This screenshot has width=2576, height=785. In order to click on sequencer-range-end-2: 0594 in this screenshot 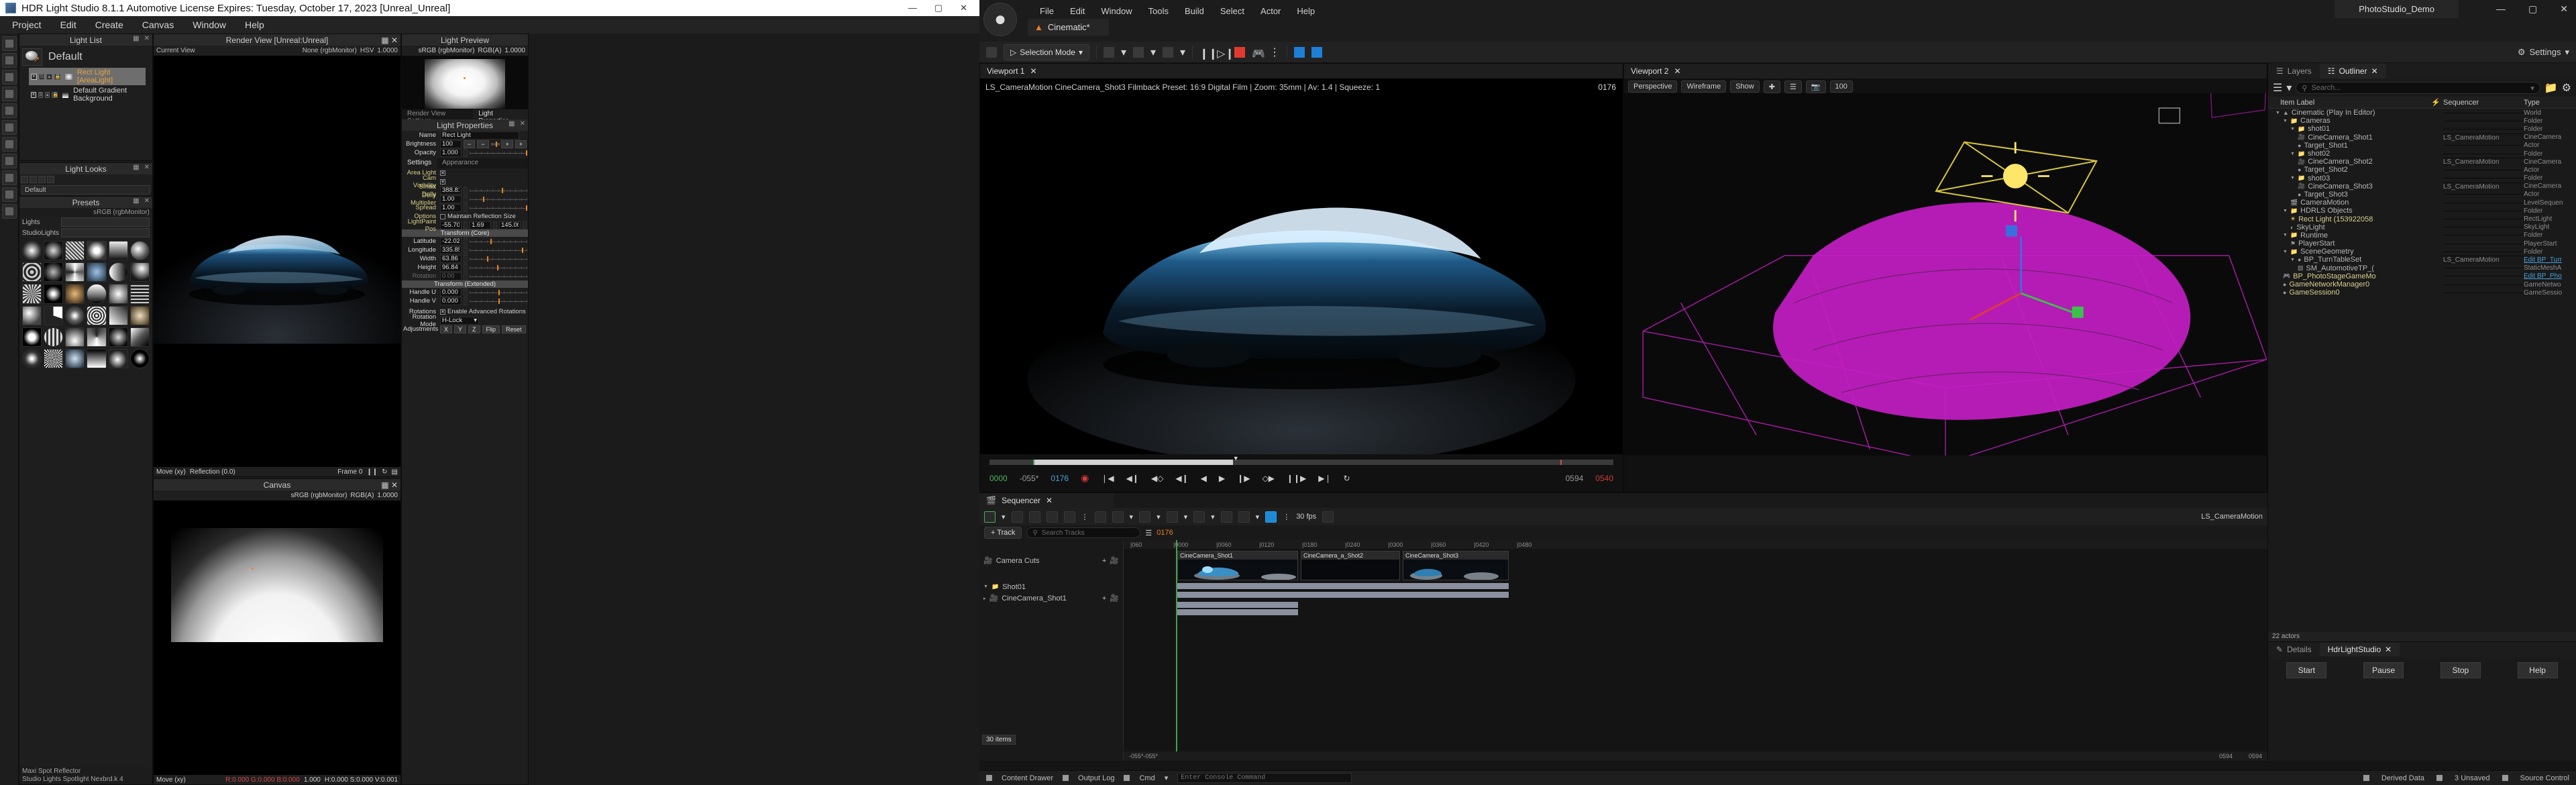, I will do `click(2255, 756)`.